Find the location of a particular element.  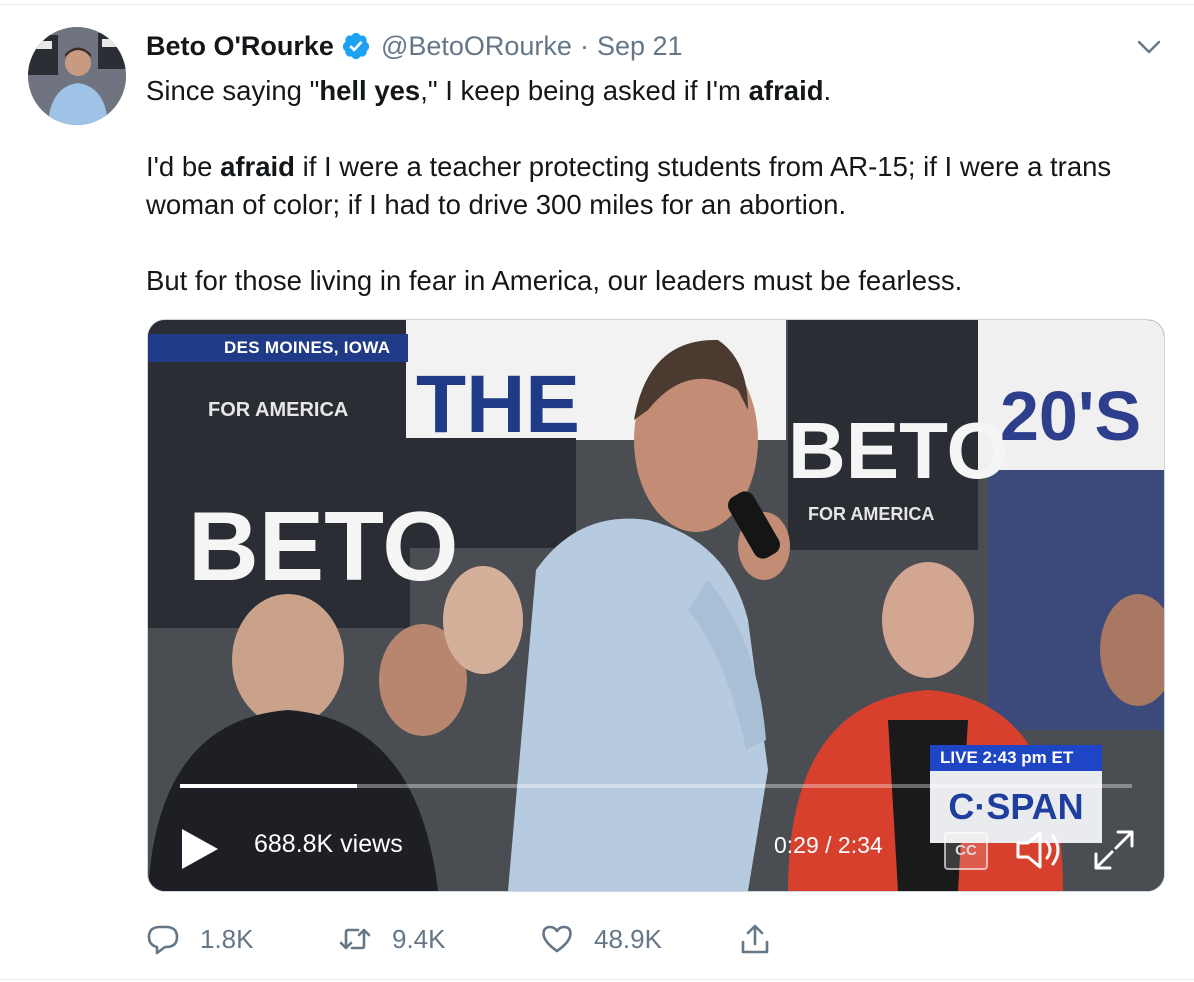

location-badge: DES MOINES, IOWA is located at coordinates (278, 348).